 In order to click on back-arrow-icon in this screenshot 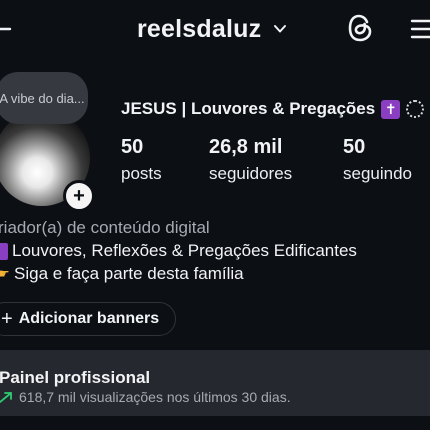, I will do `click(6, 29)`.